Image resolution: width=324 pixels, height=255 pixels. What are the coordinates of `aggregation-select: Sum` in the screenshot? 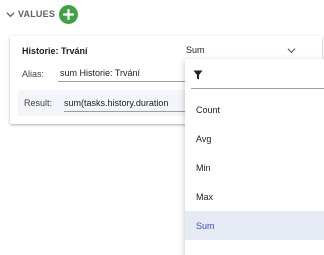 It's located at (242, 50).